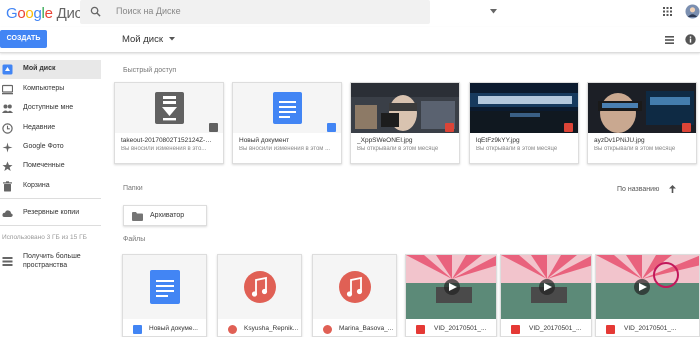 The height and width of the screenshot is (337, 700). Describe the element at coordinates (44, 88) in the screenshot. I see `sidebar-item-label: Компьютеры` at that location.